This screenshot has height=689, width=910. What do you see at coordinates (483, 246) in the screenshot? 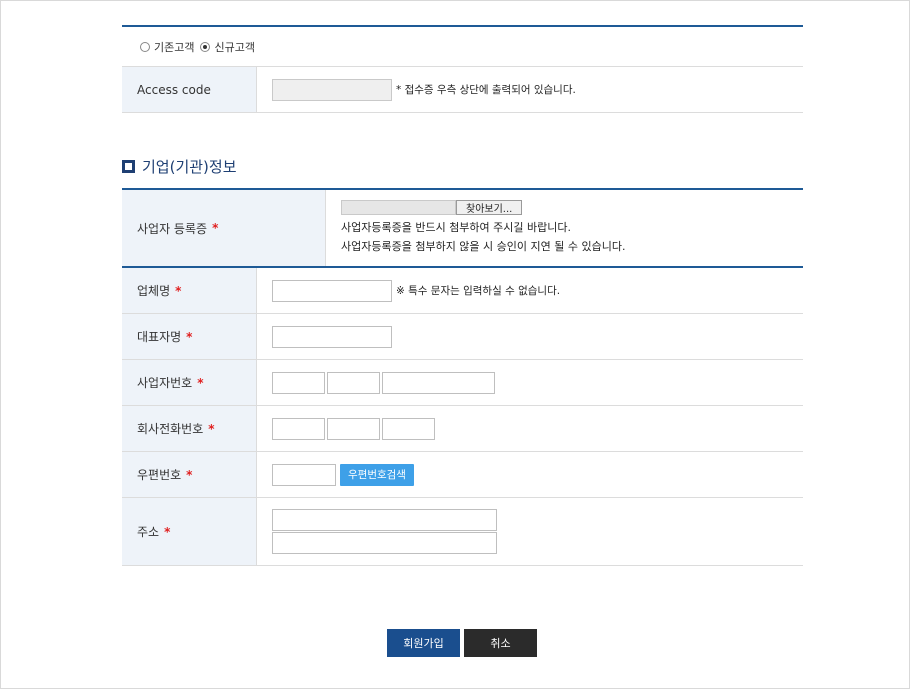
I see `business-cert-help-2: 사업자등록증을 첨부하지 않을 시 승인이 지연 될 수 있습니다.` at bounding box center [483, 246].